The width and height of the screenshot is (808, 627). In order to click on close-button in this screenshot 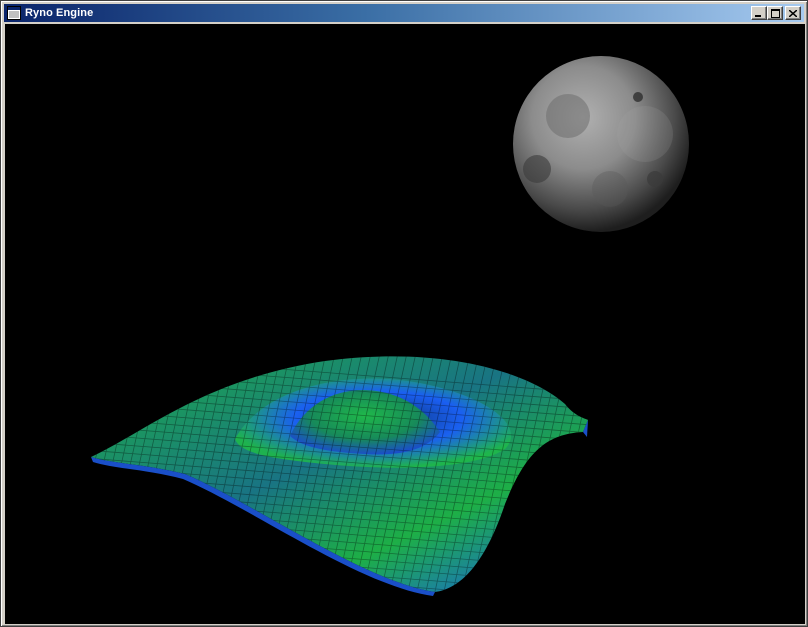, I will do `click(793, 13)`.